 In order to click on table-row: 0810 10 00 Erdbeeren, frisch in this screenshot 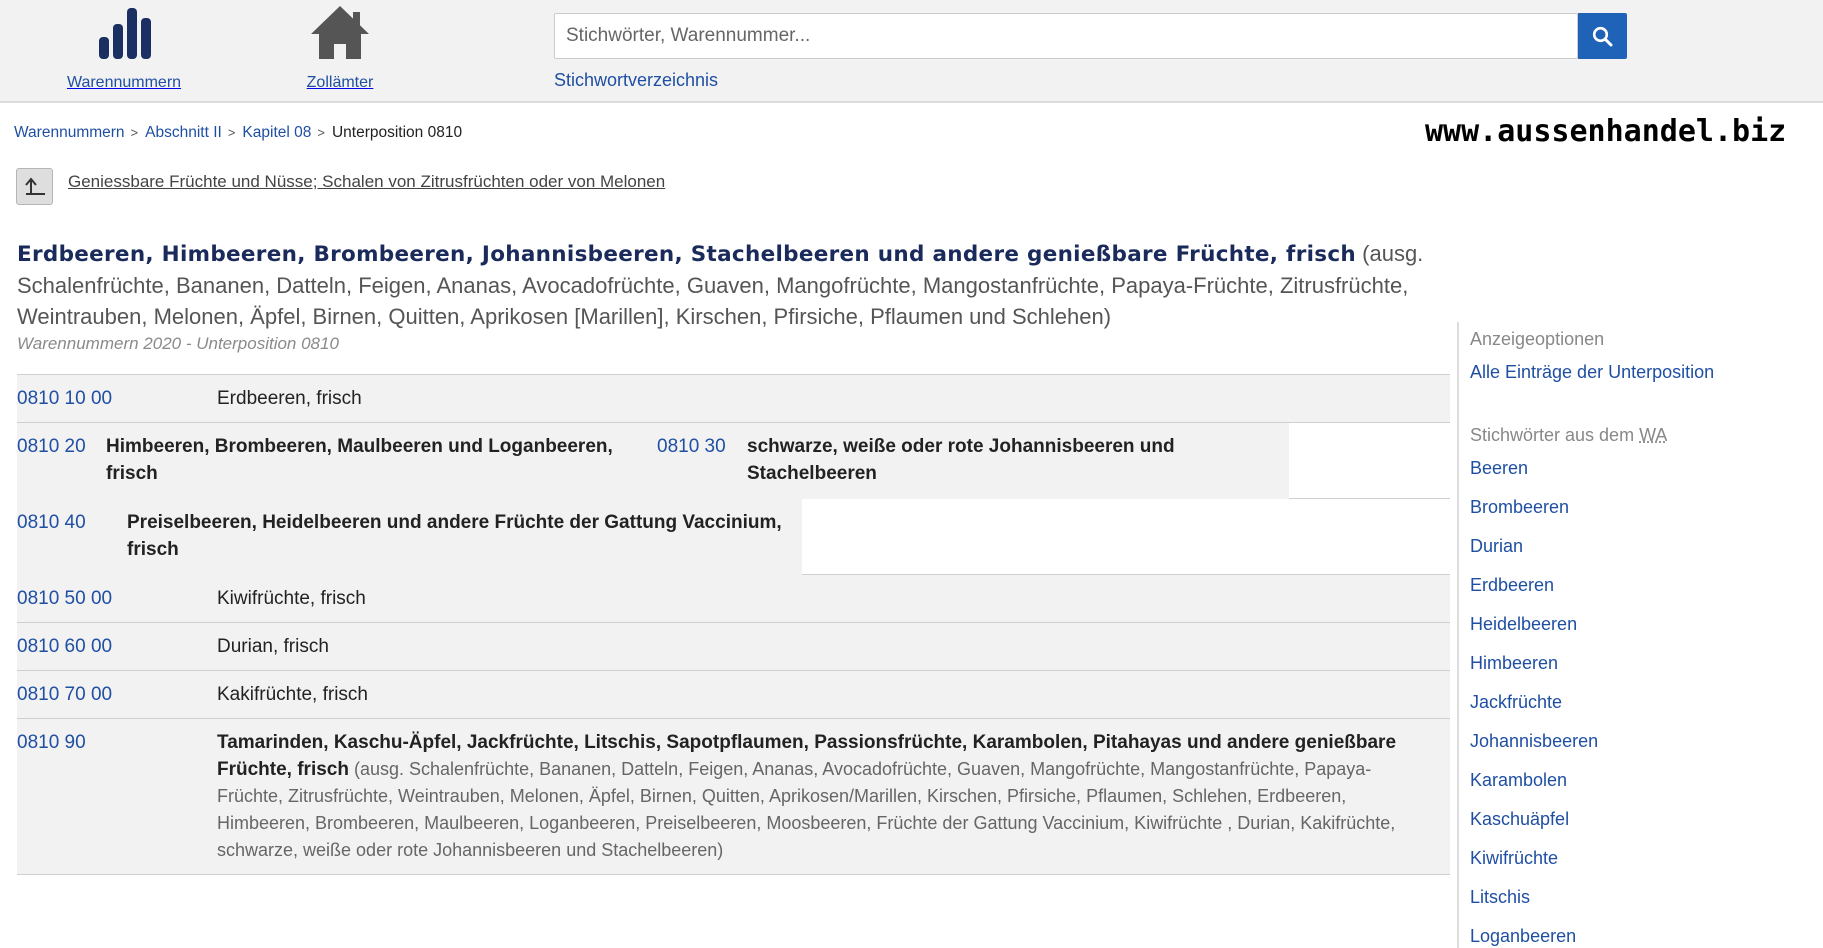, I will do `click(733, 399)`.